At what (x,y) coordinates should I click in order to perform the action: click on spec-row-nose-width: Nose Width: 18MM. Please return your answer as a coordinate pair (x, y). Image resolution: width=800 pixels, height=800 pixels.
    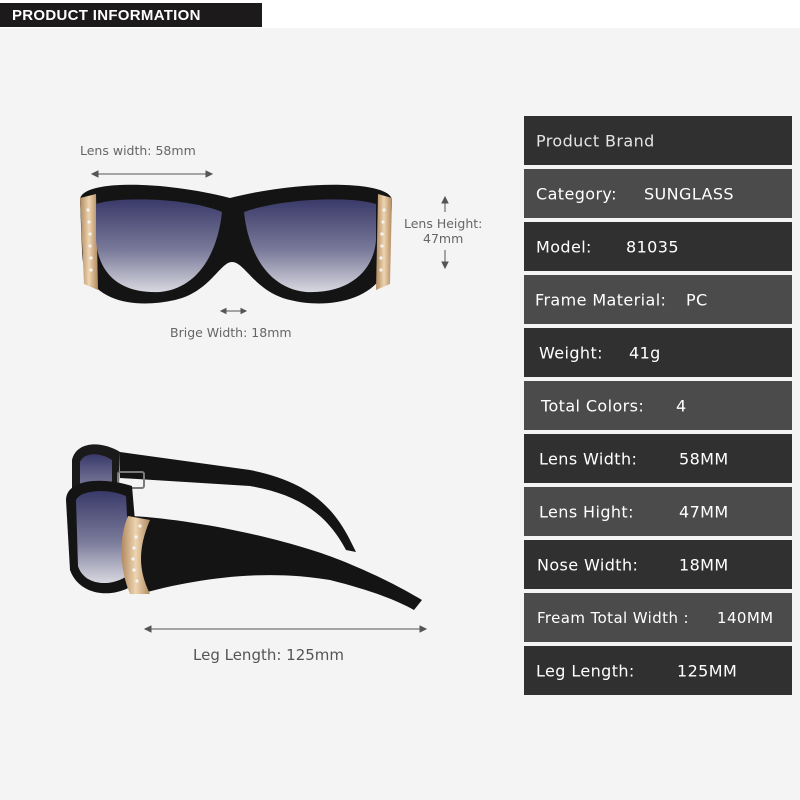
    Looking at the image, I should click on (658, 564).